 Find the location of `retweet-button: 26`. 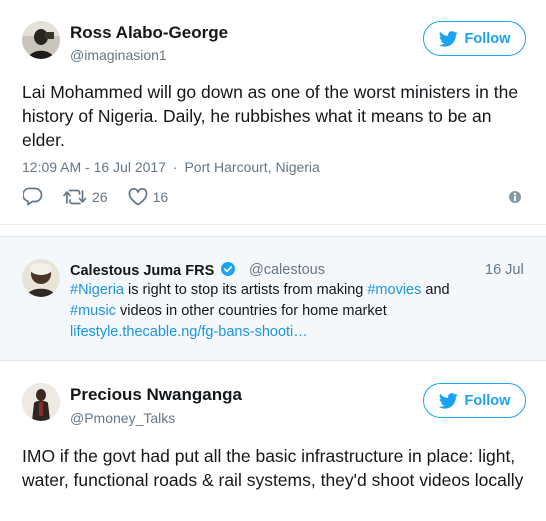

retweet-button: 26 is located at coordinates (85, 197).